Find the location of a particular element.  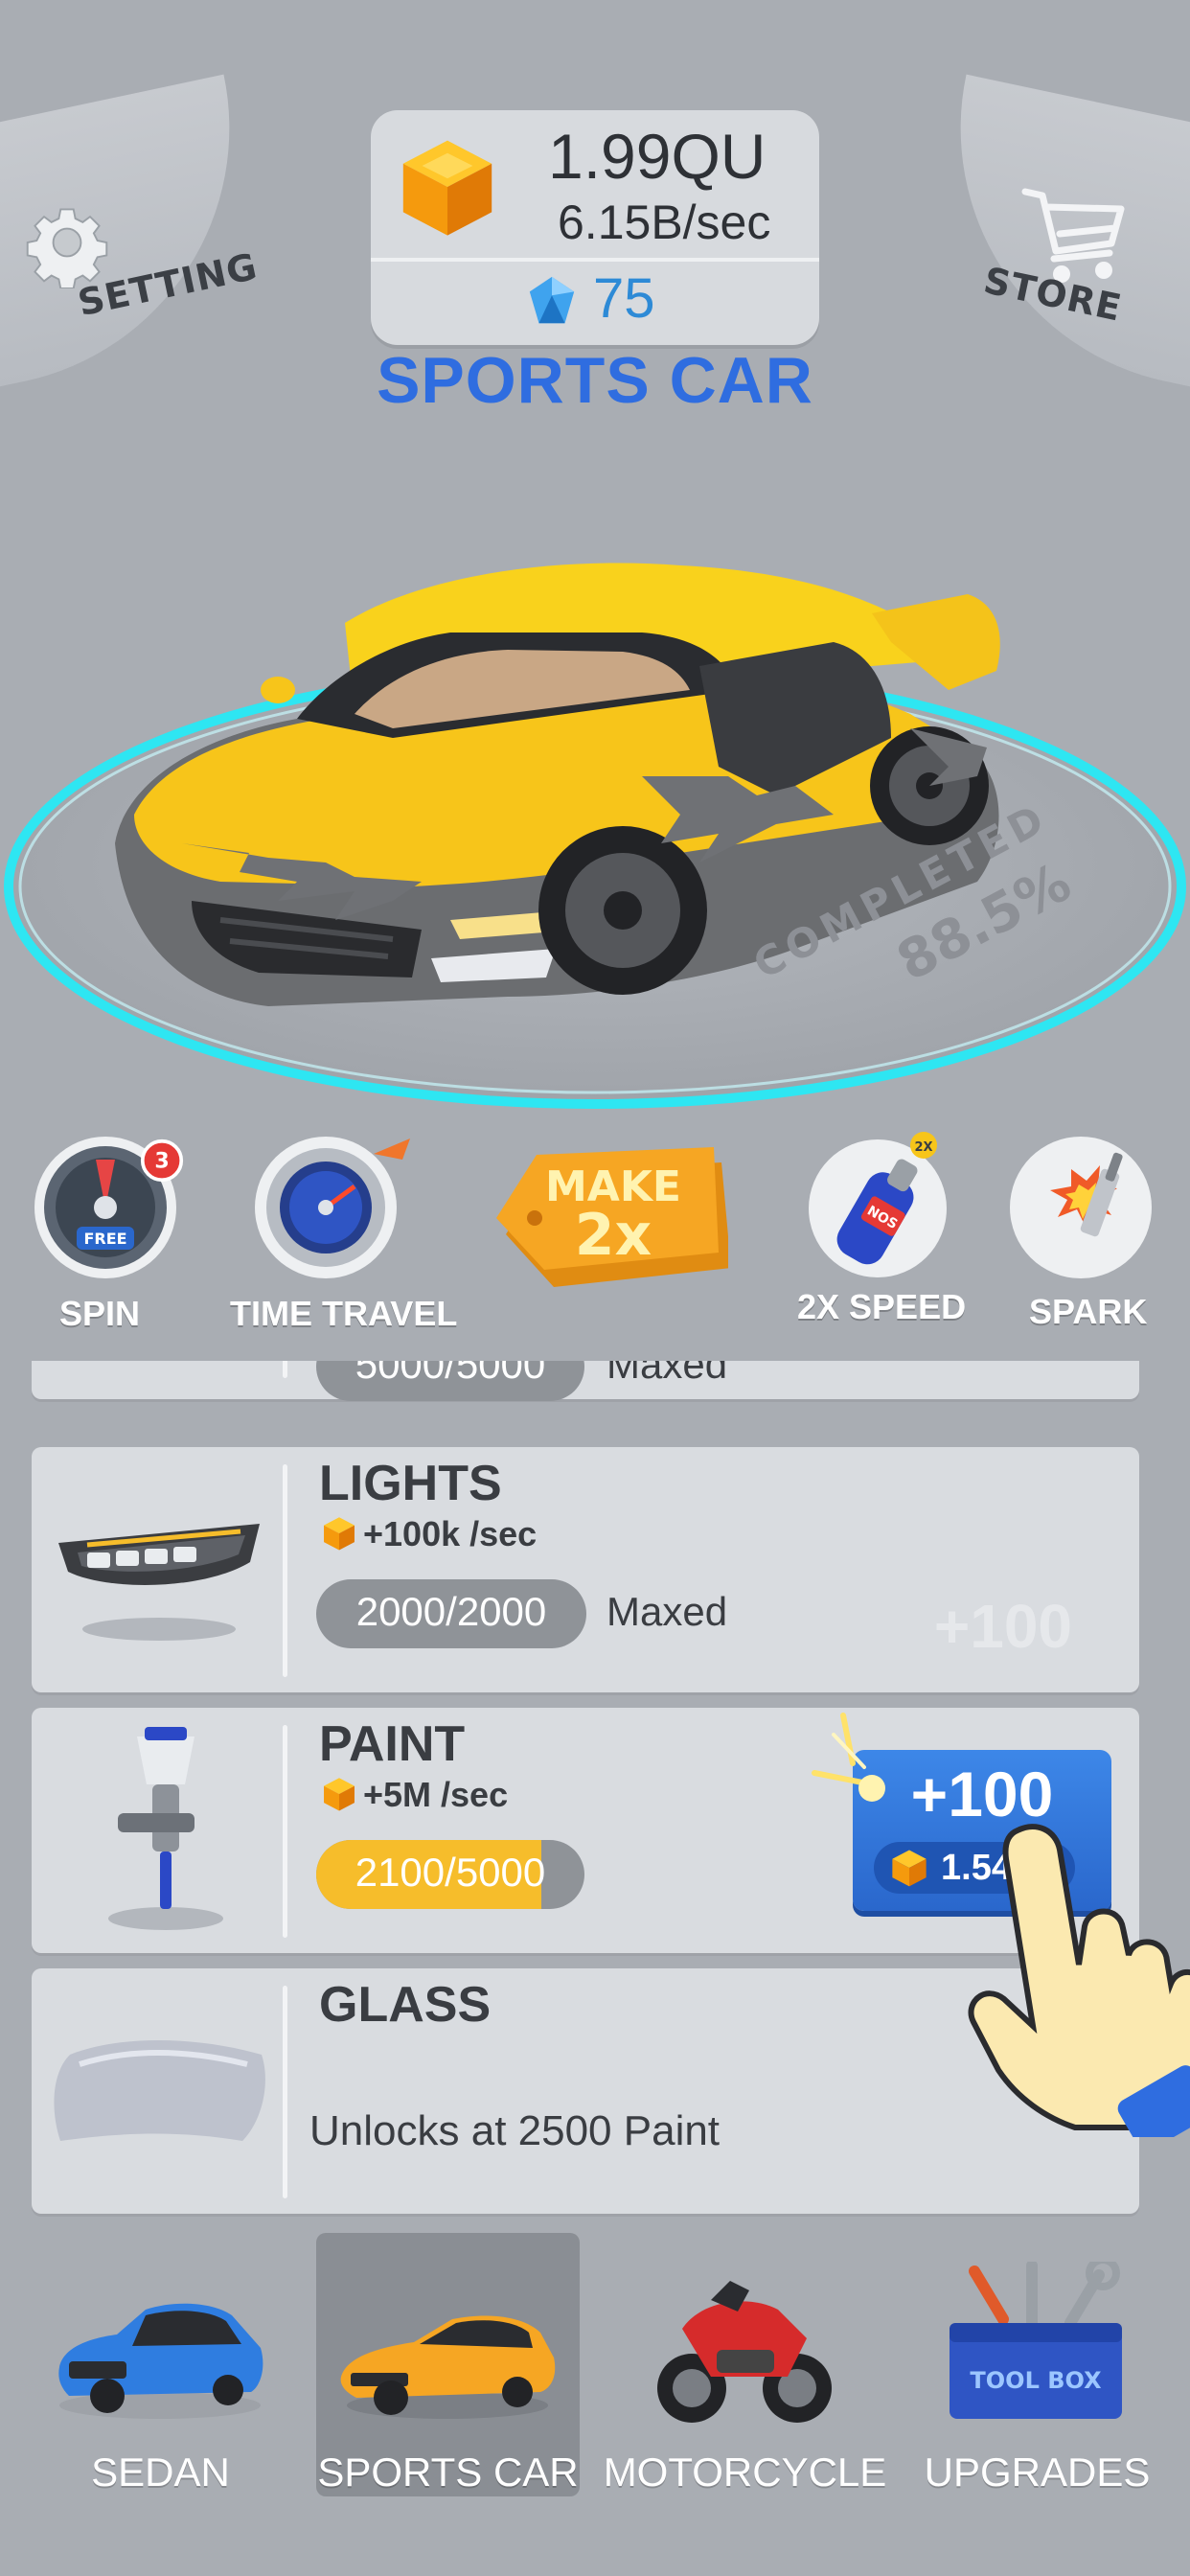

prev-progress-text: 5000/5000 is located at coordinates (451, 1374).